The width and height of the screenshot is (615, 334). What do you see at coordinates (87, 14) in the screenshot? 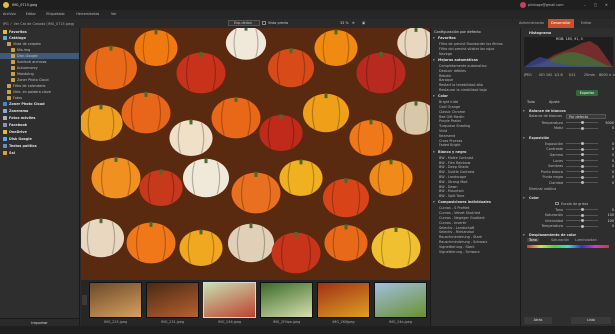
I see `menu-item: Herramientas` at bounding box center [87, 14].